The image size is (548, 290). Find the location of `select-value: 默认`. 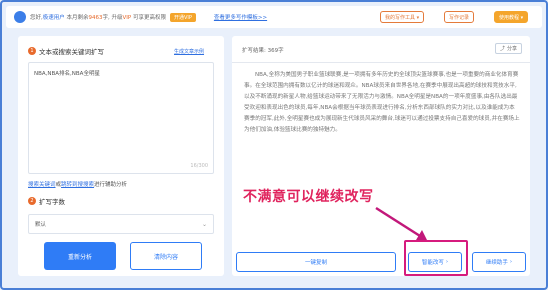

select-value: 默认 is located at coordinates (41, 225).